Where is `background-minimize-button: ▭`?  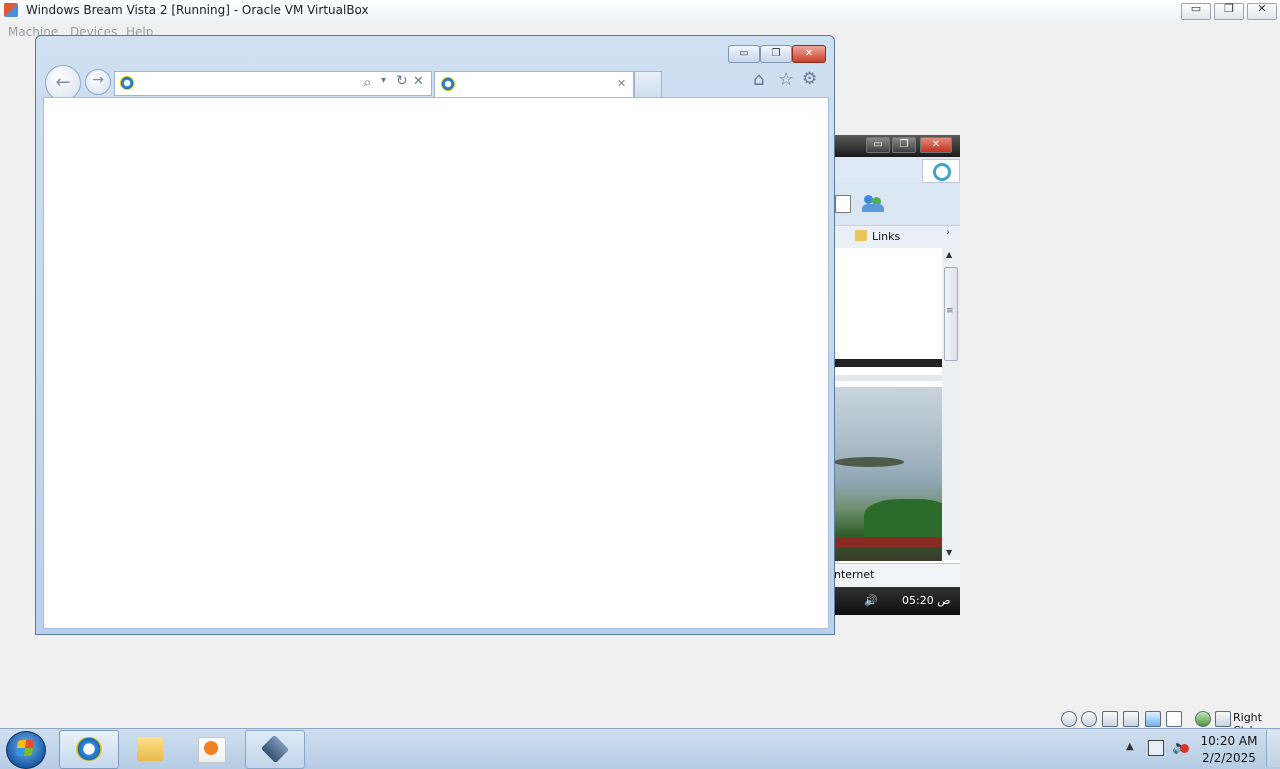
background-minimize-button: ▭ is located at coordinates (878, 145).